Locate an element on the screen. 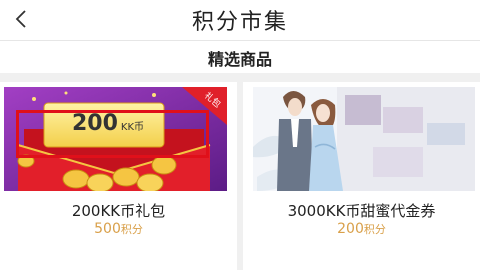 This screenshot has width=480, height=270. nav-bar: 积分市集 is located at coordinates (240, 20).